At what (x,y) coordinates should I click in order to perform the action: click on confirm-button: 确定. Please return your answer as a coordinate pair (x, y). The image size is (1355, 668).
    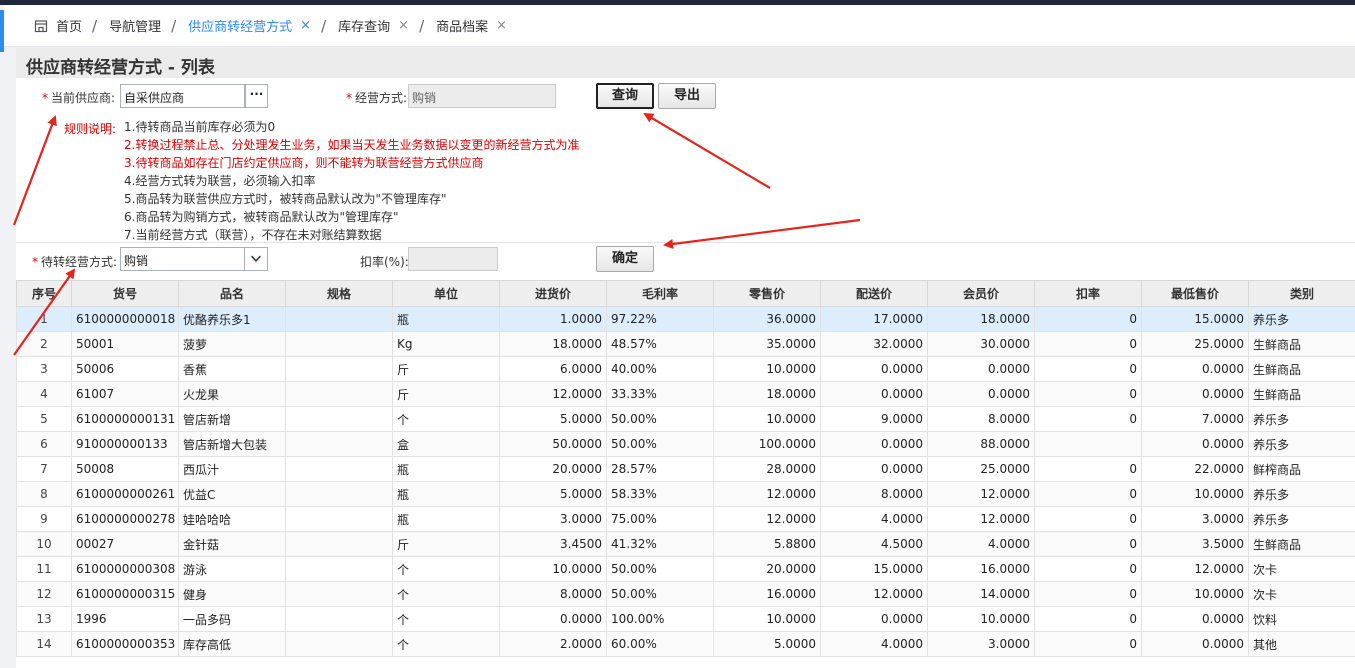
    Looking at the image, I should click on (625, 259).